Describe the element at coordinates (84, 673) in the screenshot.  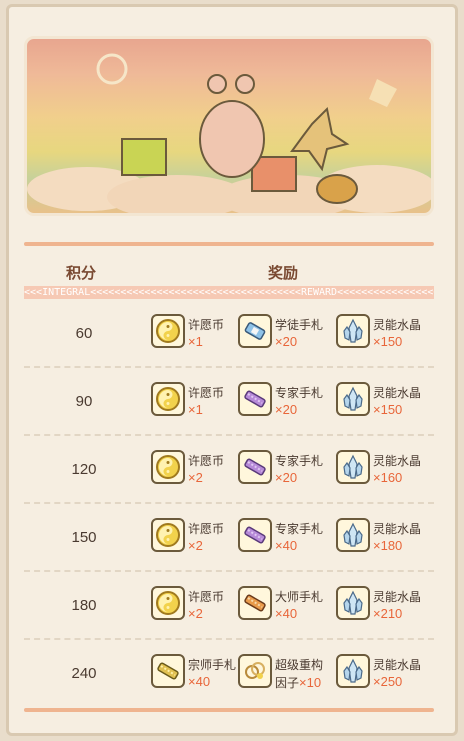
I see `score-value: 240` at that location.